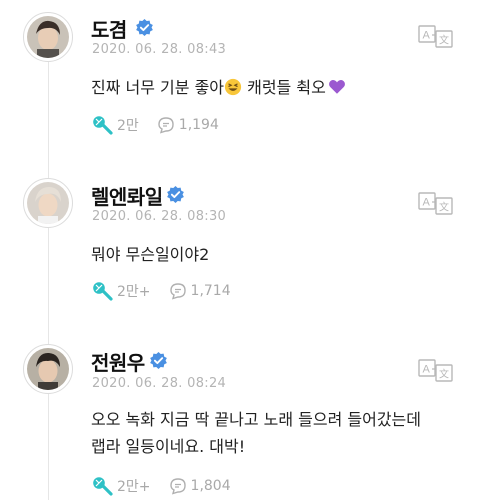 Image resolution: width=480 pixels, height=504 pixels. I want to click on comment-button: 1,804, so click(200, 486).